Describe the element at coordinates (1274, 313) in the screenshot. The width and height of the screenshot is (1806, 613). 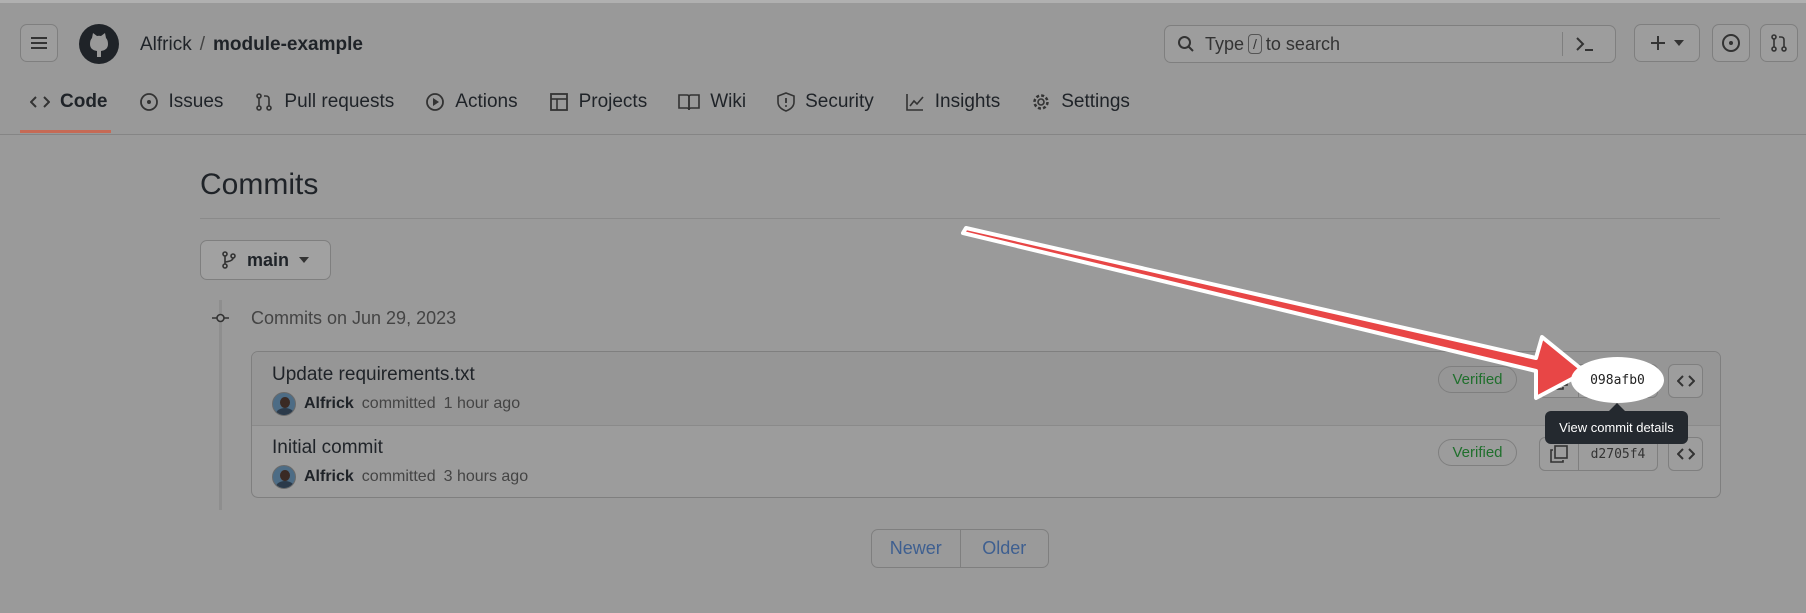
I see `annotation-arrow` at that location.